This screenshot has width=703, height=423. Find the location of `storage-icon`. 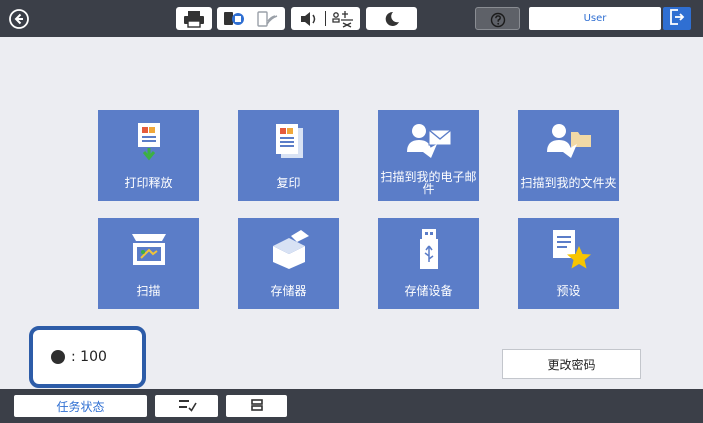

storage-icon is located at coordinates (288, 250).